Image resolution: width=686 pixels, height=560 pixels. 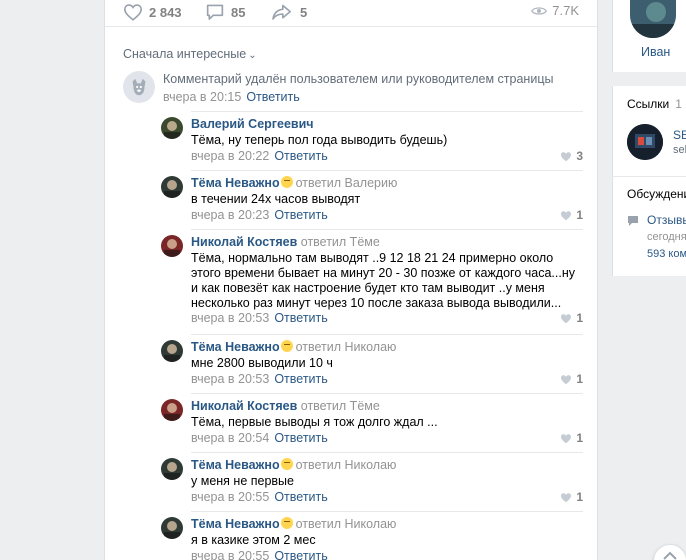 What do you see at coordinates (242, 481) in the screenshot?
I see `comment-text: у меня не первые` at bounding box center [242, 481].